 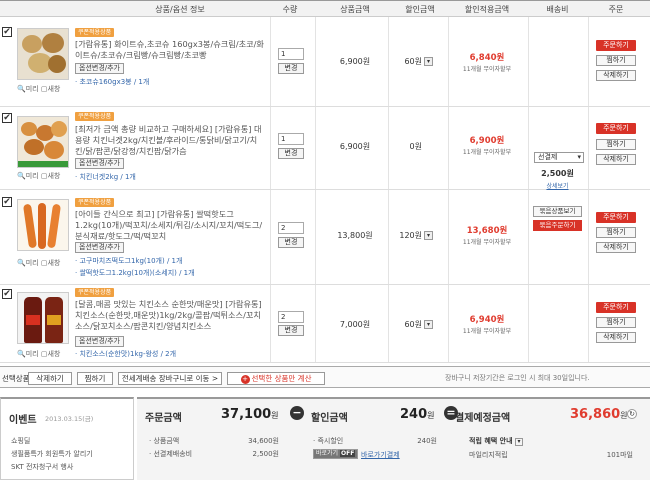 I want to click on discount-amount: 0원, so click(x=415, y=146).